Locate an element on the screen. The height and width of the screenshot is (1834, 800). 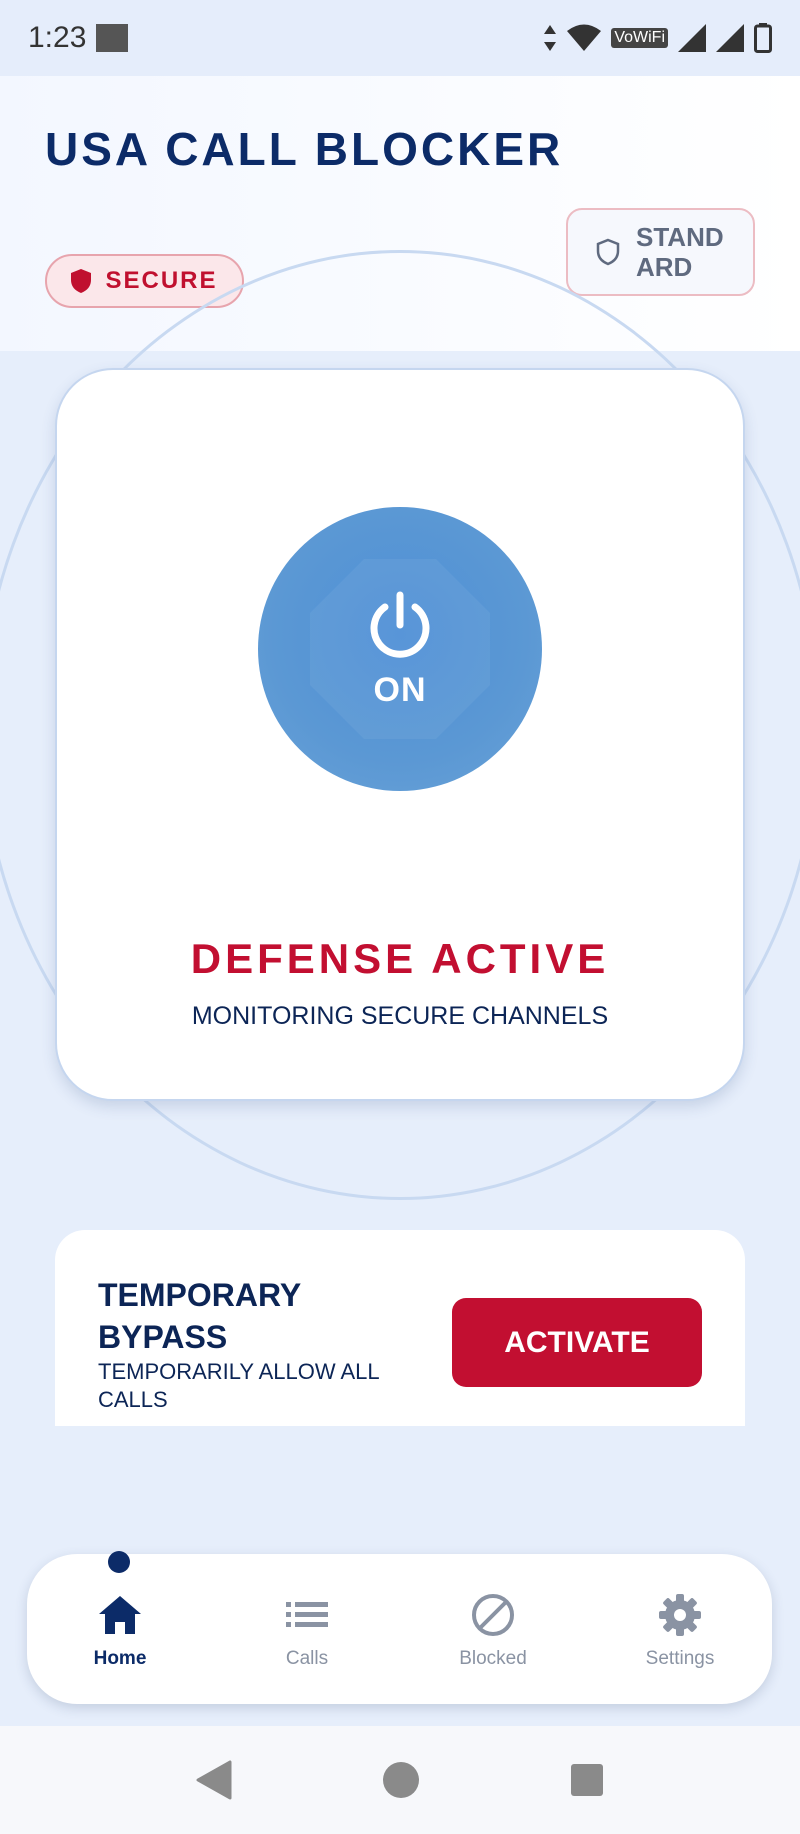
shield-outline-icon is located at coordinates (608, 252).